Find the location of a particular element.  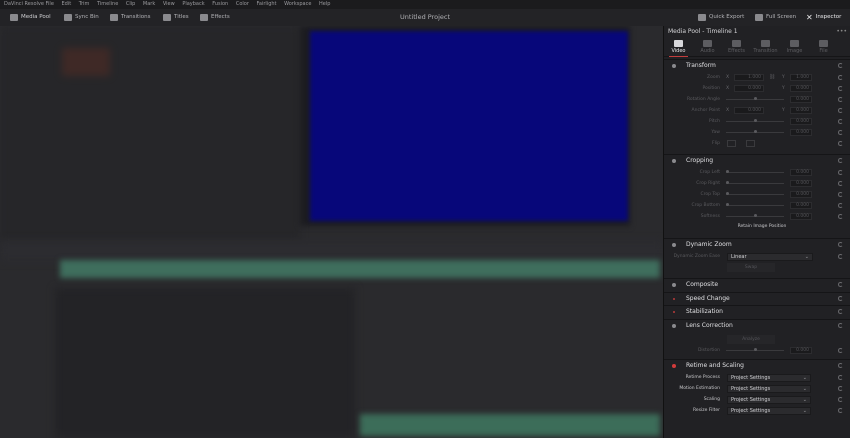

tab-transition: Transition is located at coordinates (765, 46).